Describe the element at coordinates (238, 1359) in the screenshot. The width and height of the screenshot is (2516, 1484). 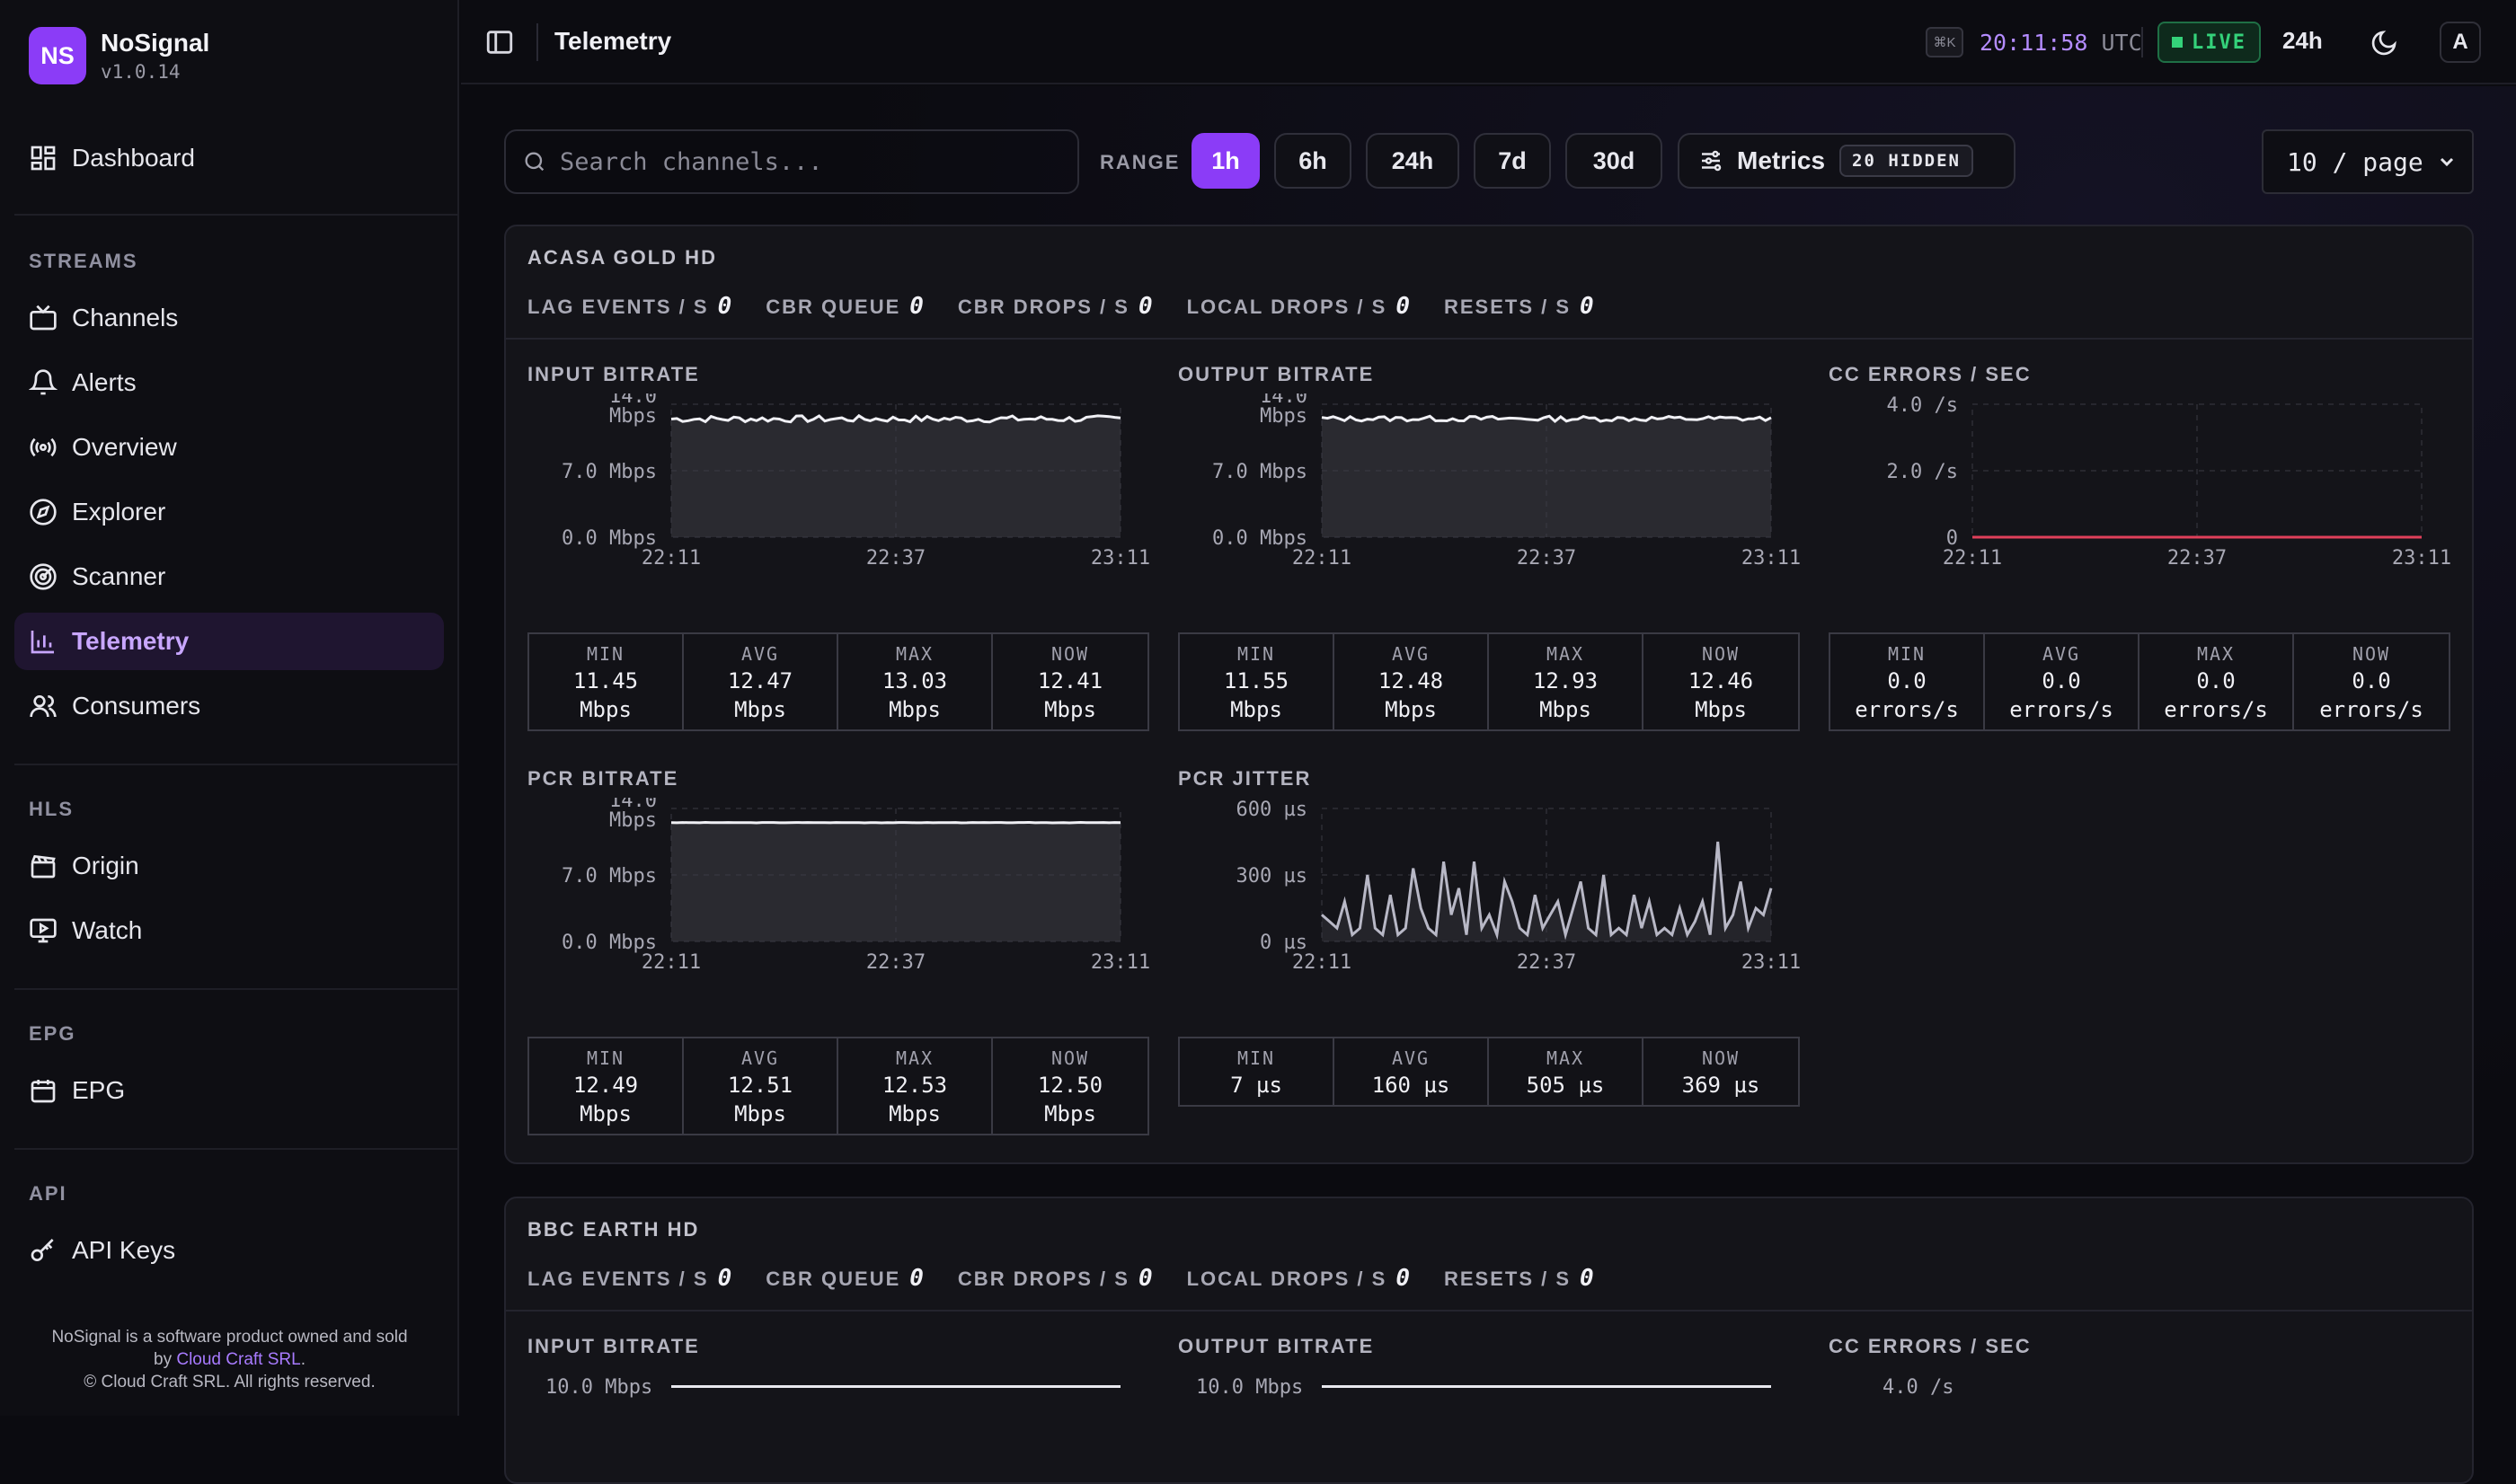
I see `company-link: Cloud Craft SRL` at that location.